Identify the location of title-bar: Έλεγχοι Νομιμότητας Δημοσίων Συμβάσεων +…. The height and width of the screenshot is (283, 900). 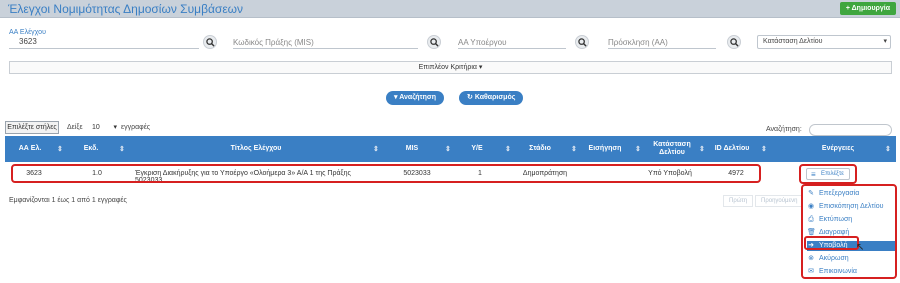
(450, 9).